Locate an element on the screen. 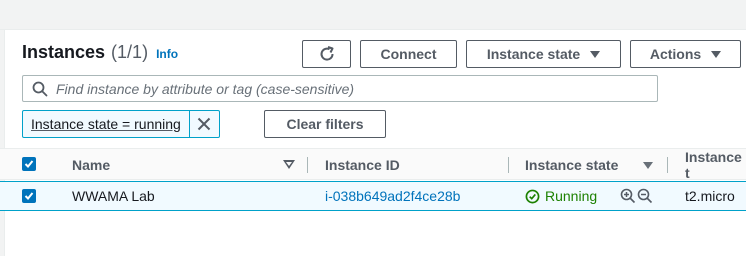 The image size is (746, 256). filter-token: Instance state = running is located at coordinates (121, 124).